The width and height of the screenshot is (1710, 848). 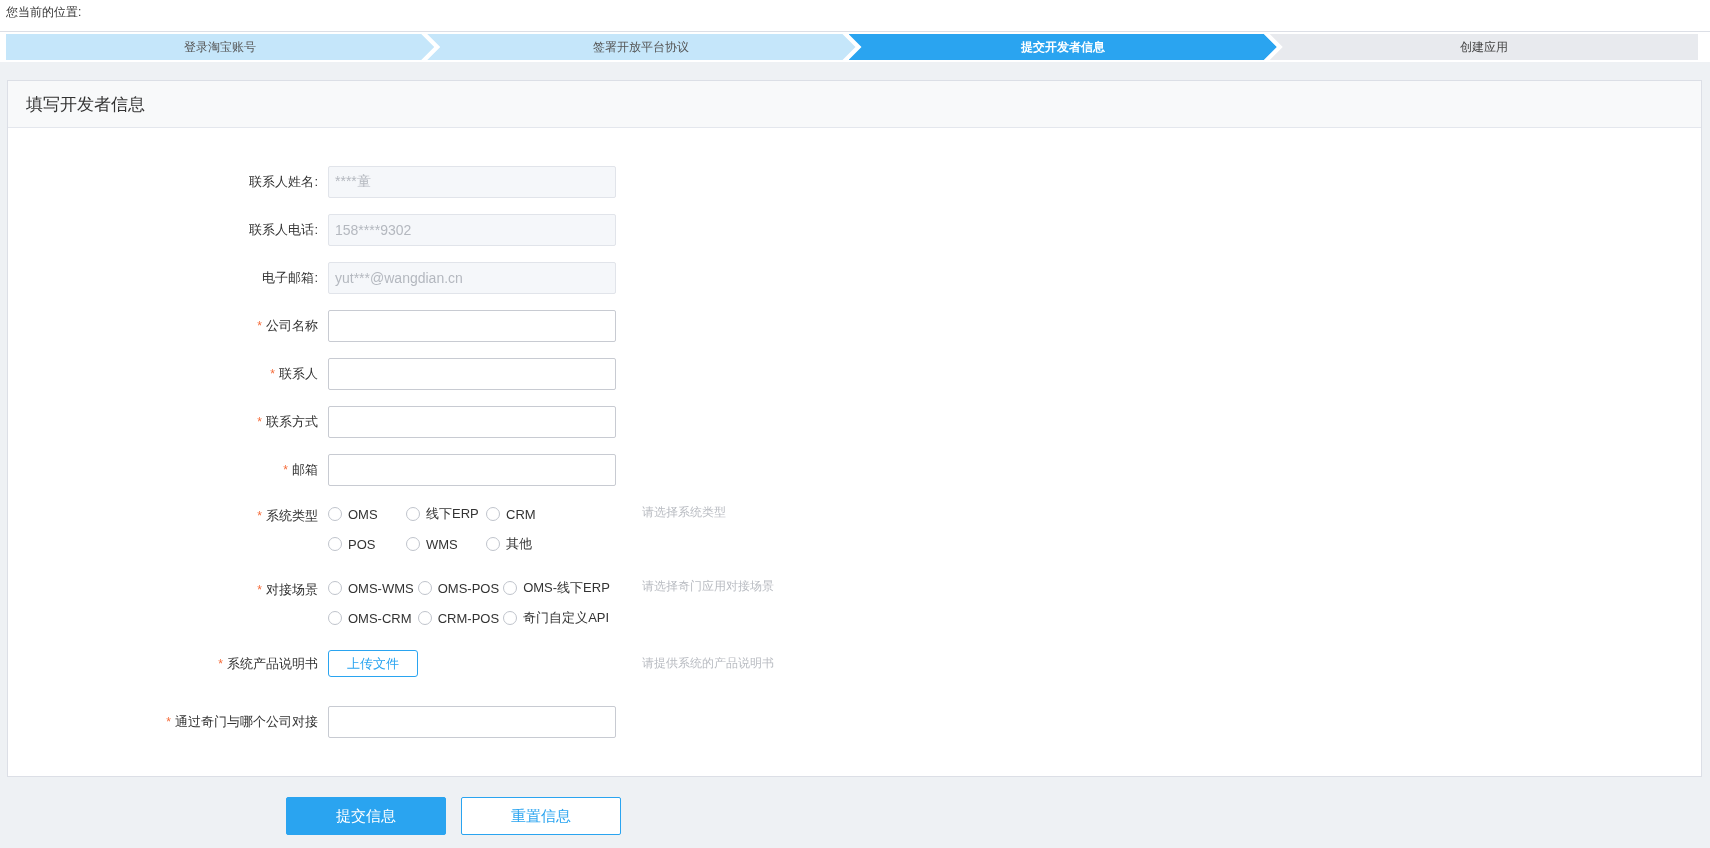 I want to click on field-label: 系统产品说明书, so click(x=272, y=664).